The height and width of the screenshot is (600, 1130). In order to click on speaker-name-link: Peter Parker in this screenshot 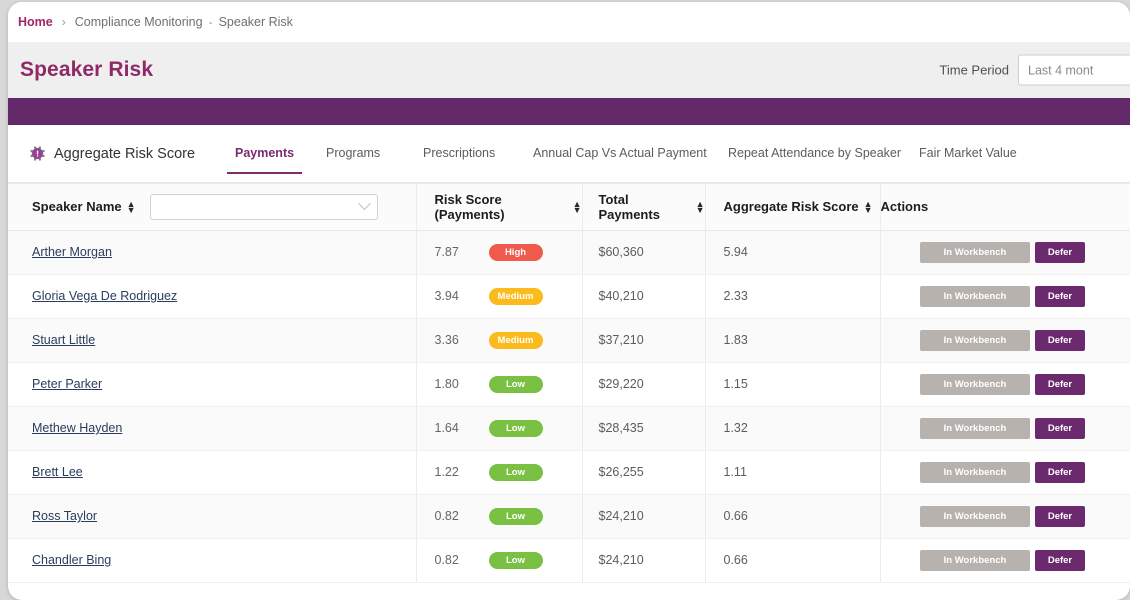, I will do `click(67, 384)`.